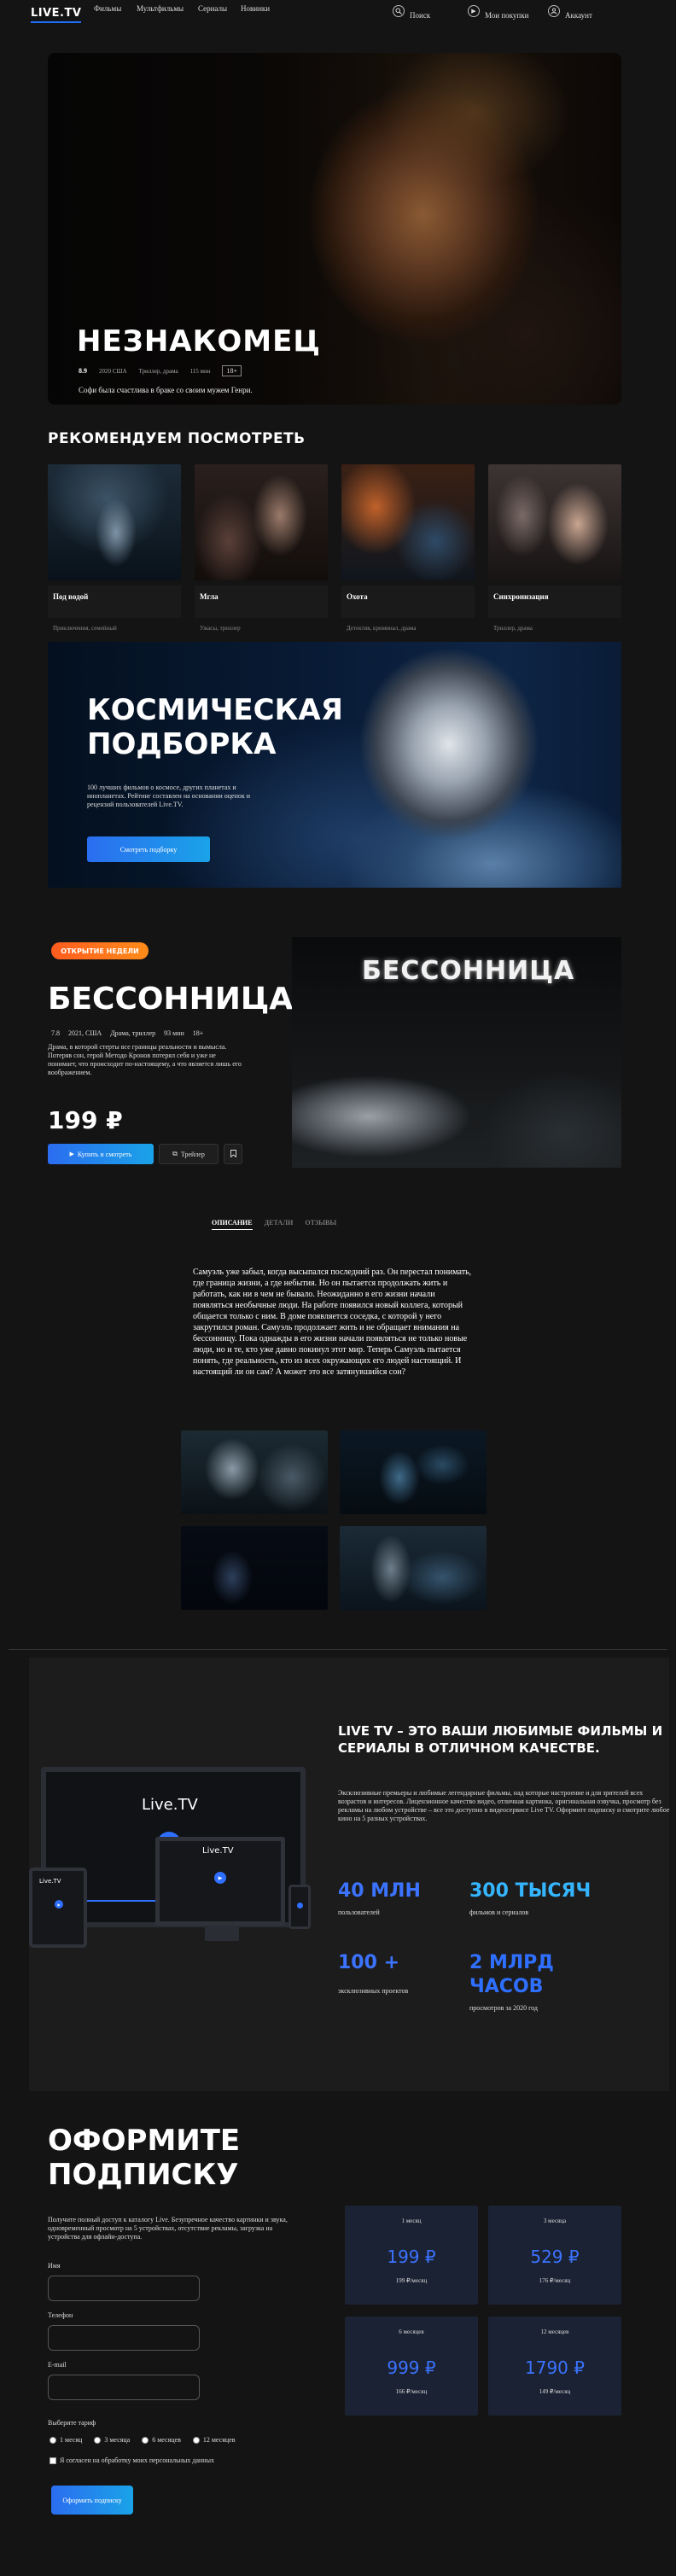 The width and height of the screenshot is (676, 2576). I want to click on film-meta: 7.8 2021, США Драма, триллер 93 мин 18+, so click(127, 1033).